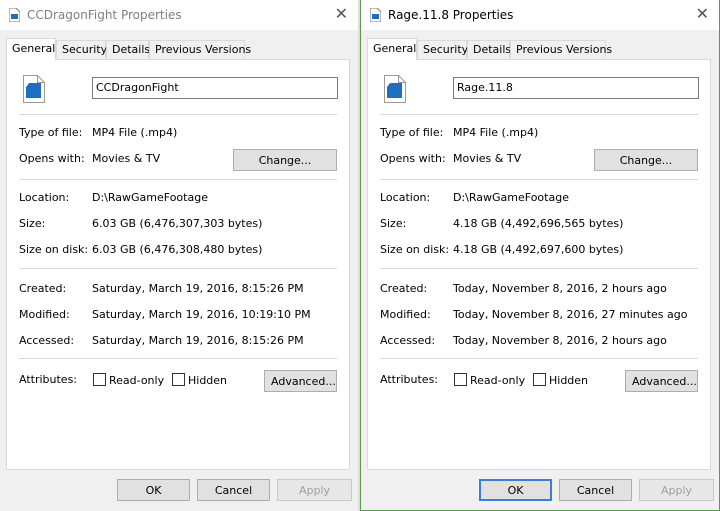  What do you see at coordinates (576, 88) in the screenshot?
I see `file-name-input: Rage.11.8` at bounding box center [576, 88].